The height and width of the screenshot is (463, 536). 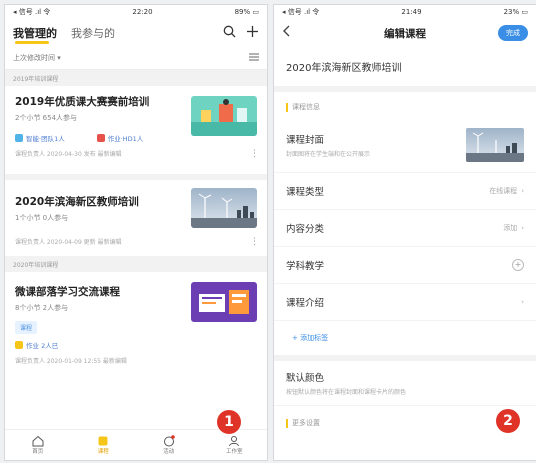 What do you see at coordinates (405, 265) in the screenshot?
I see `subject-row: 学科教学 +` at bounding box center [405, 265].